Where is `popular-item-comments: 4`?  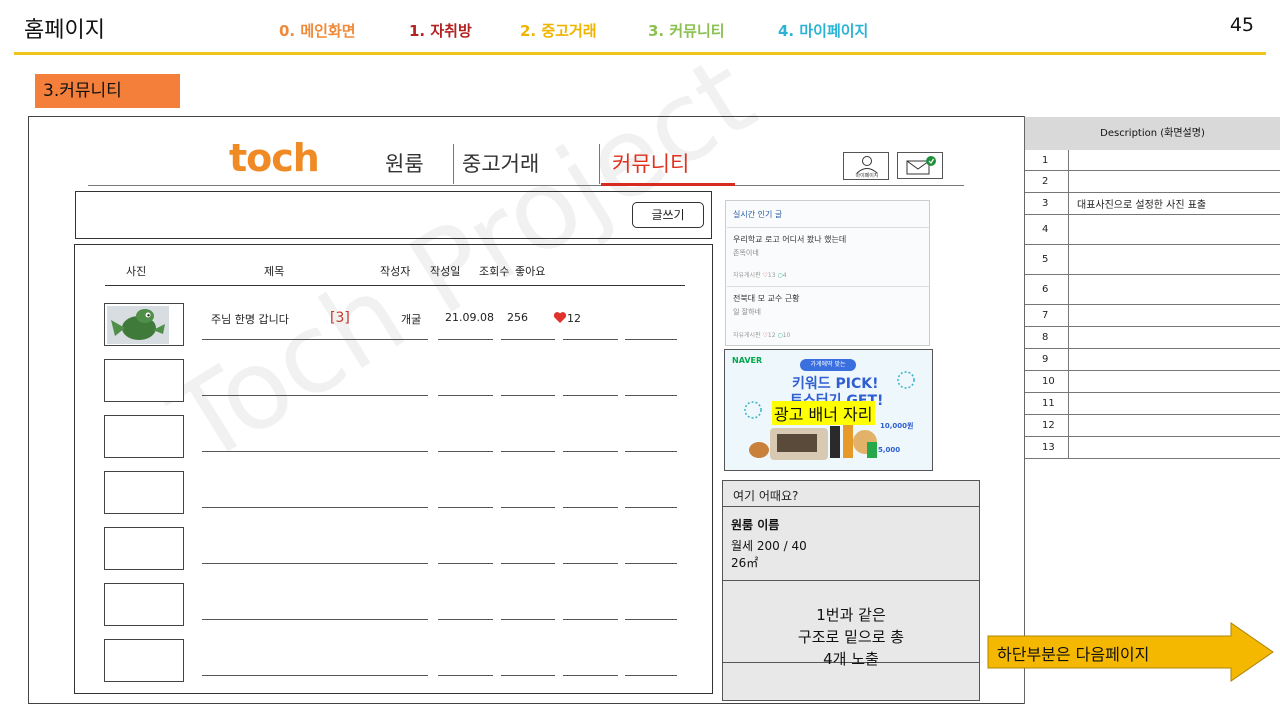 popular-item-comments: 4 is located at coordinates (784, 275).